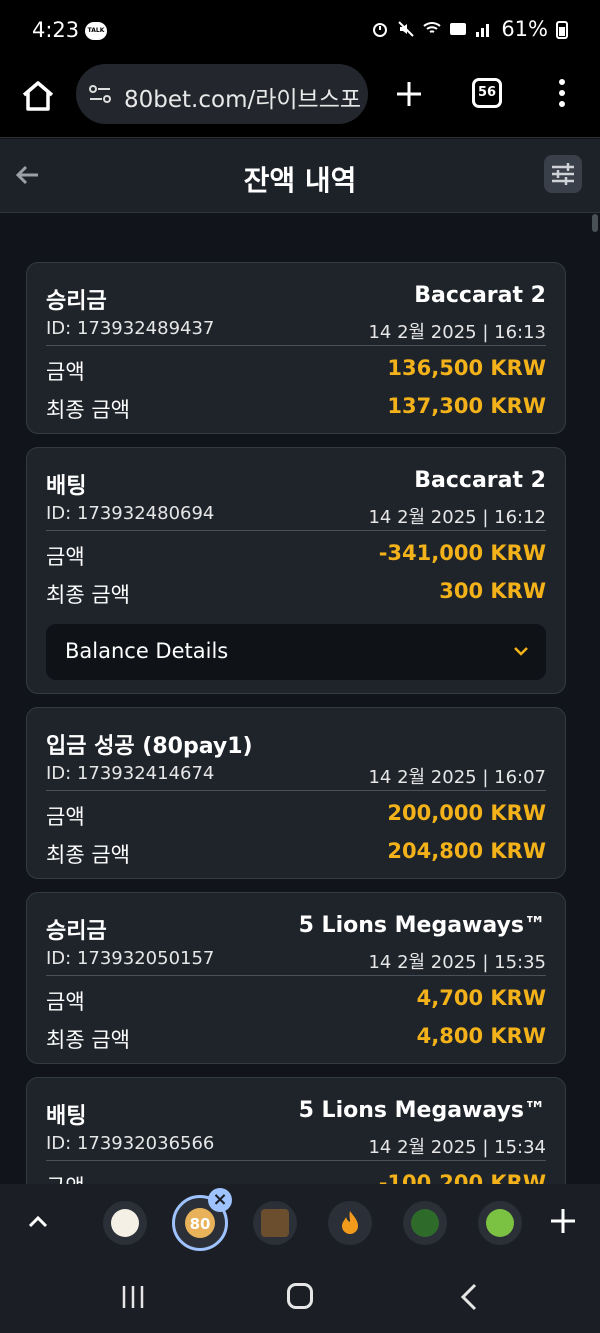 This screenshot has width=600, height=1333. What do you see at coordinates (457, 1147) in the screenshot?
I see `transaction-date: 14 2월 2025 | 15:34` at bounding box center [457, 1147].